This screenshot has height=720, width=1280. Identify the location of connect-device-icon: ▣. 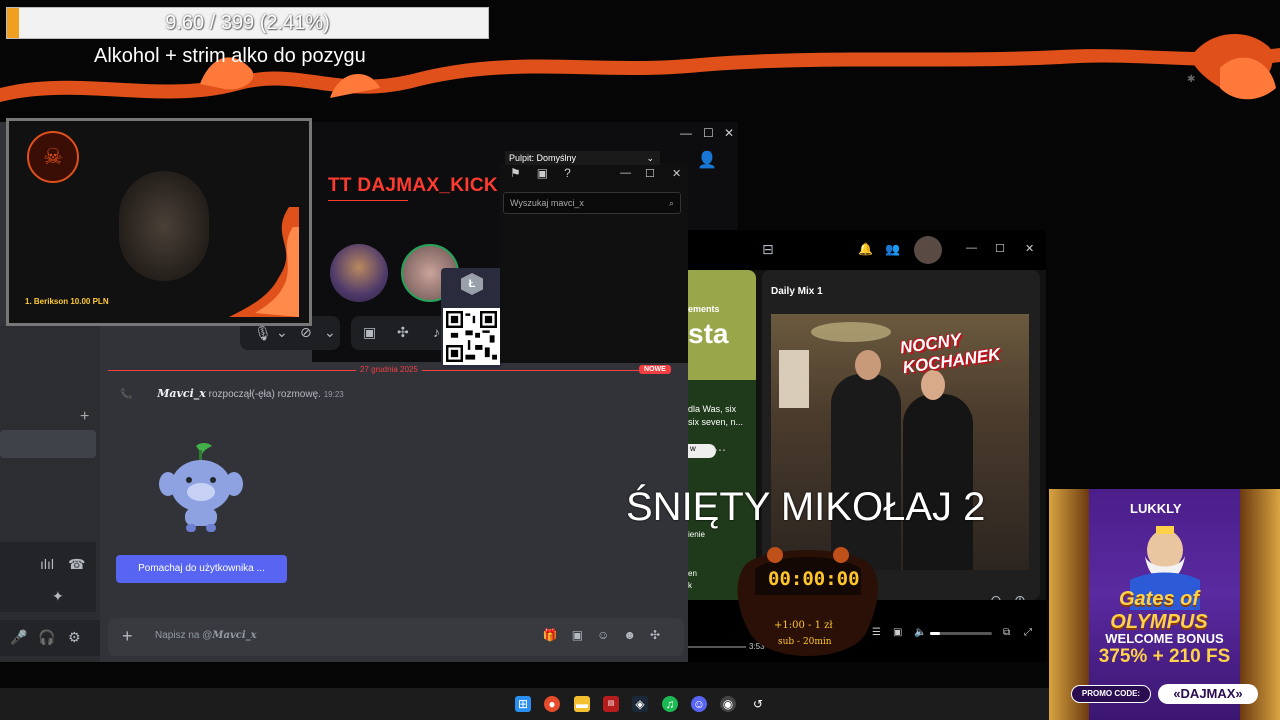
(897, 632).